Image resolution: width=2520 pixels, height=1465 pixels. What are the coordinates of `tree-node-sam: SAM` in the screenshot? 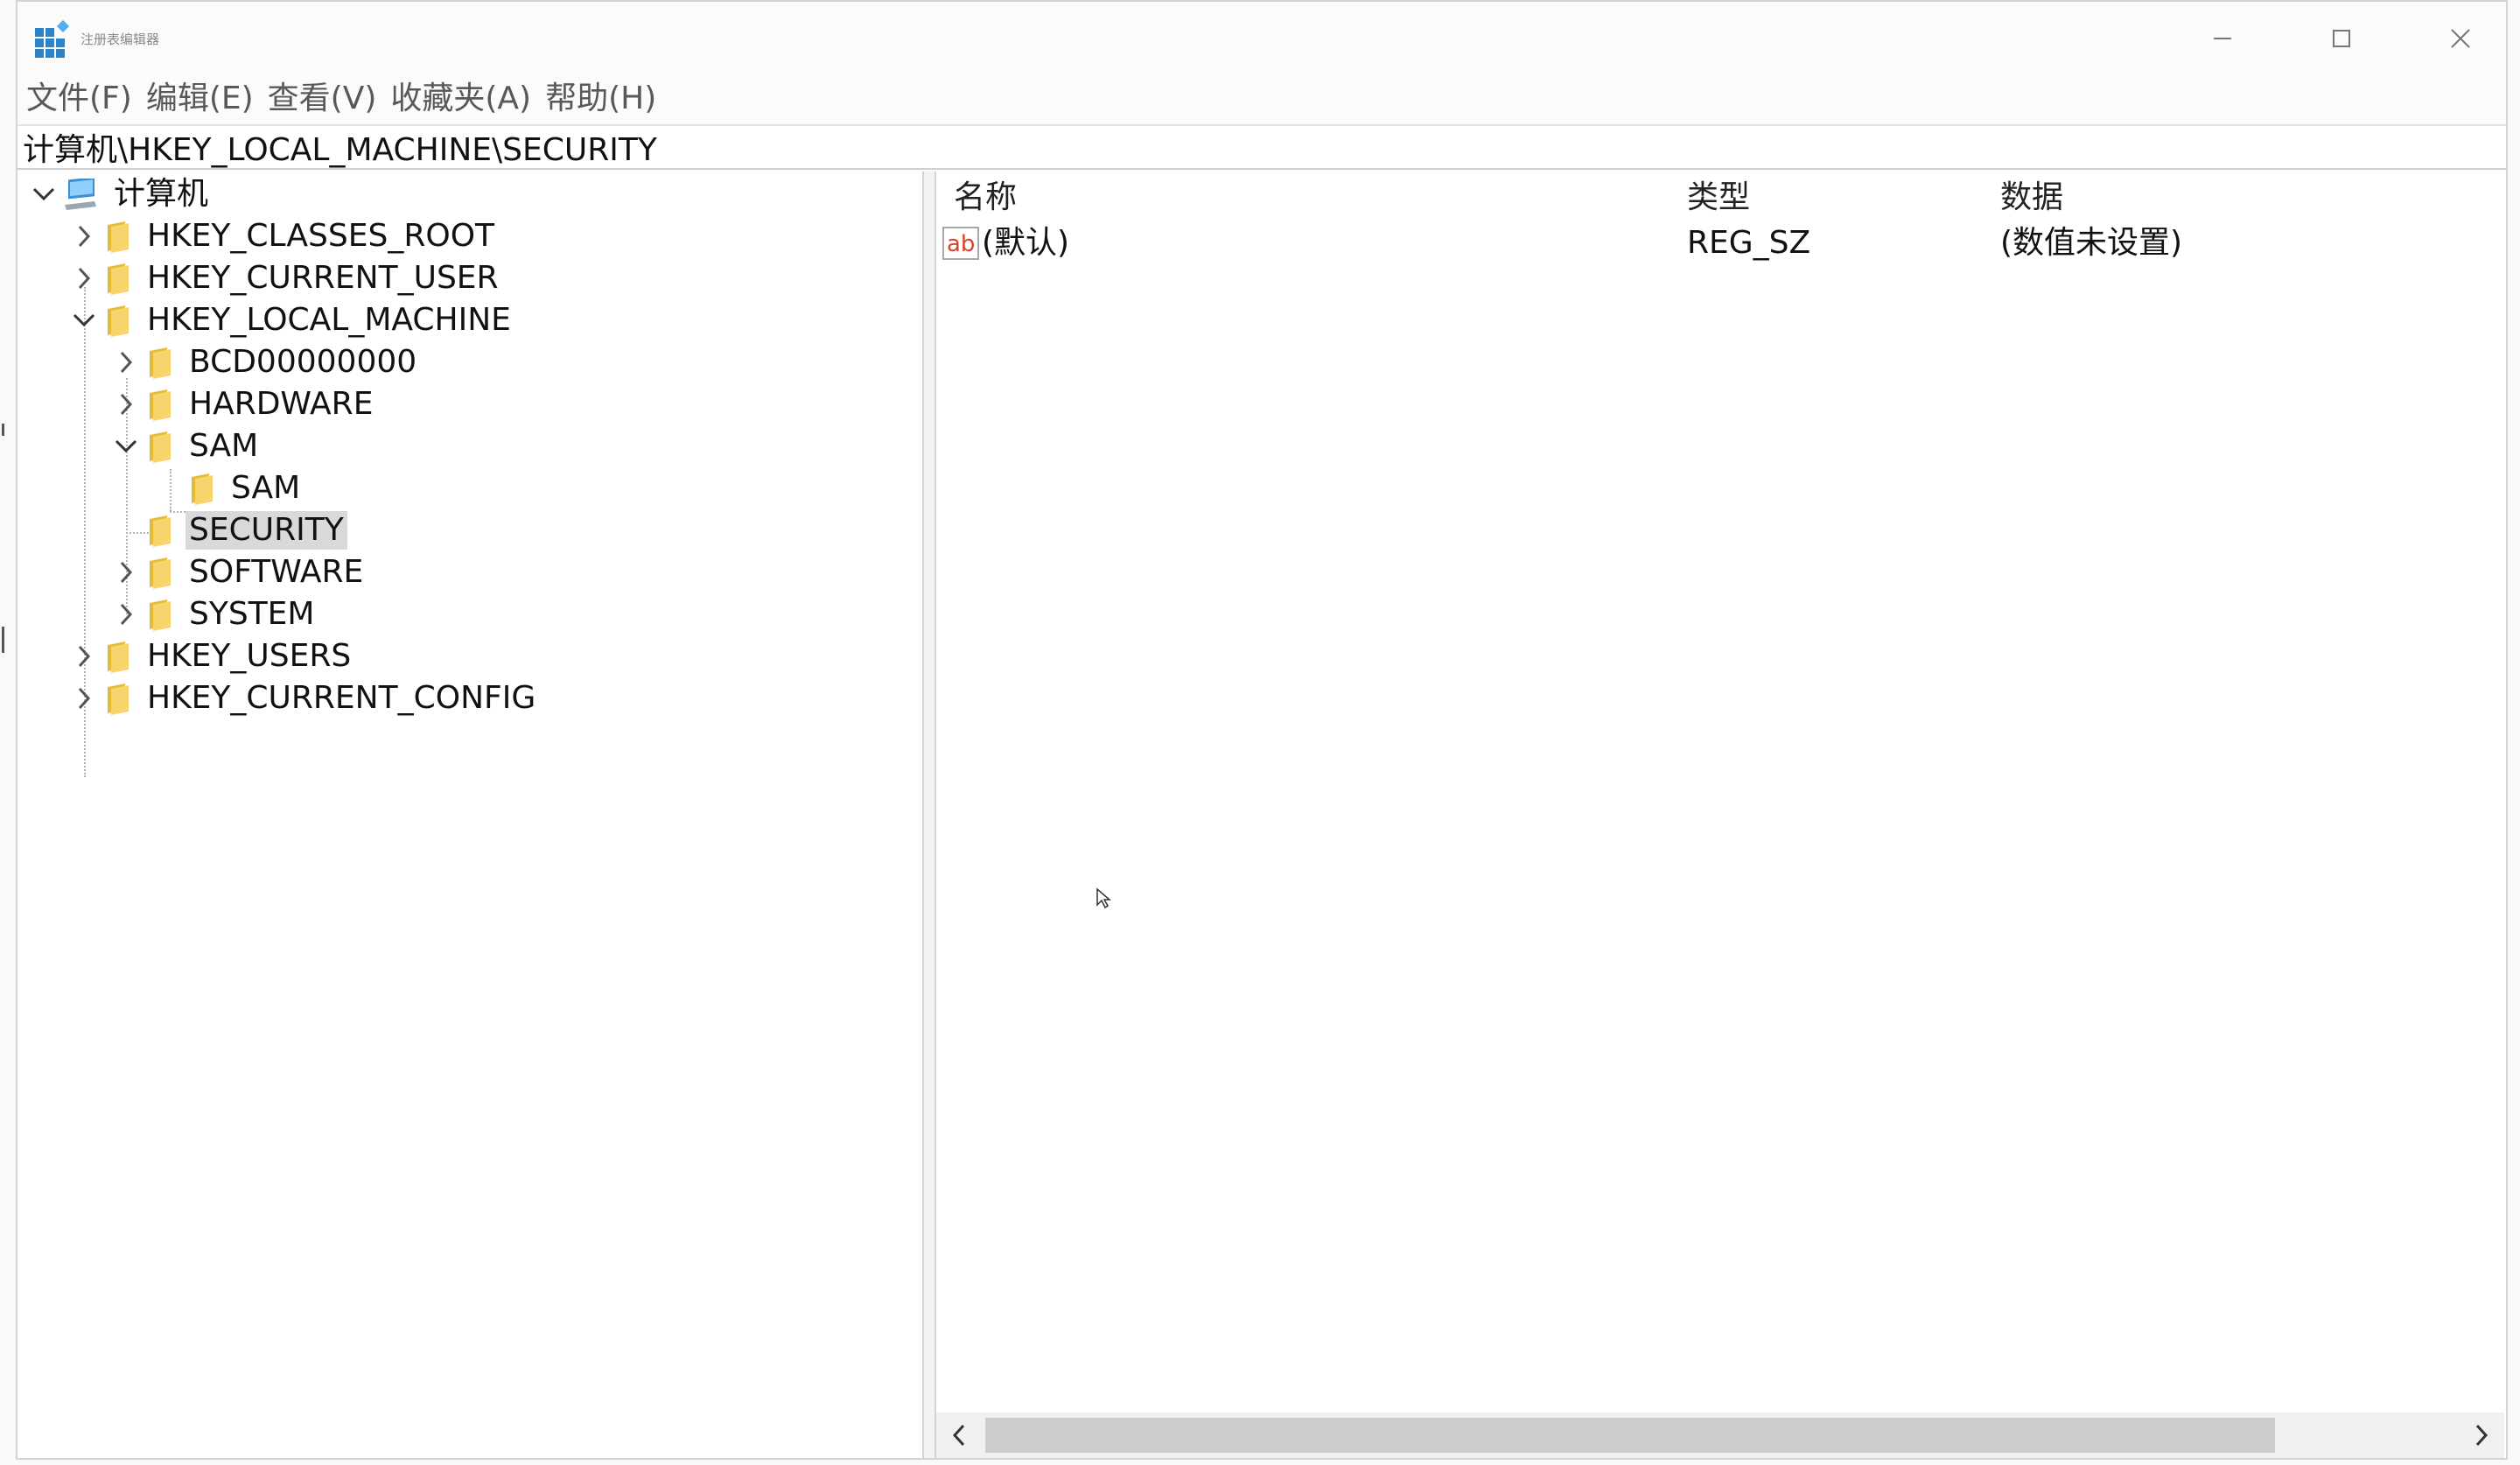 It's located at (185, 446).